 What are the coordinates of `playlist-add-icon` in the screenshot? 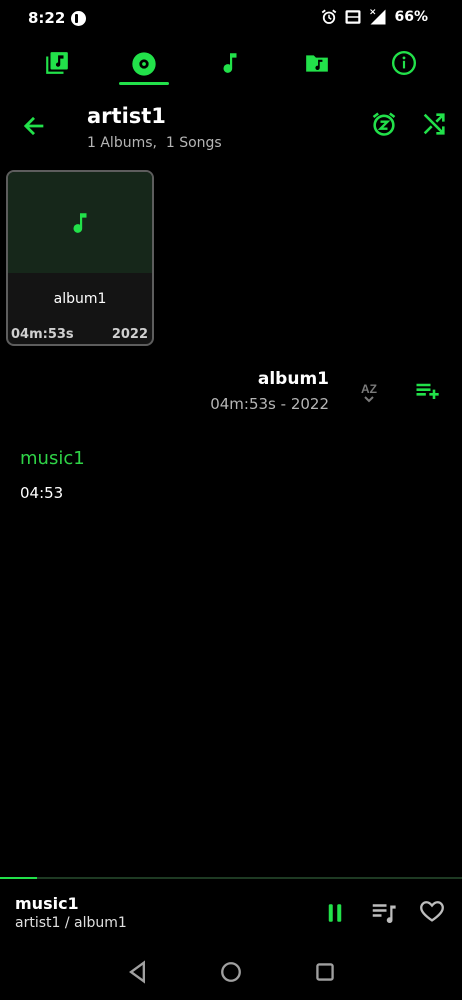 It's located at (428, 392).